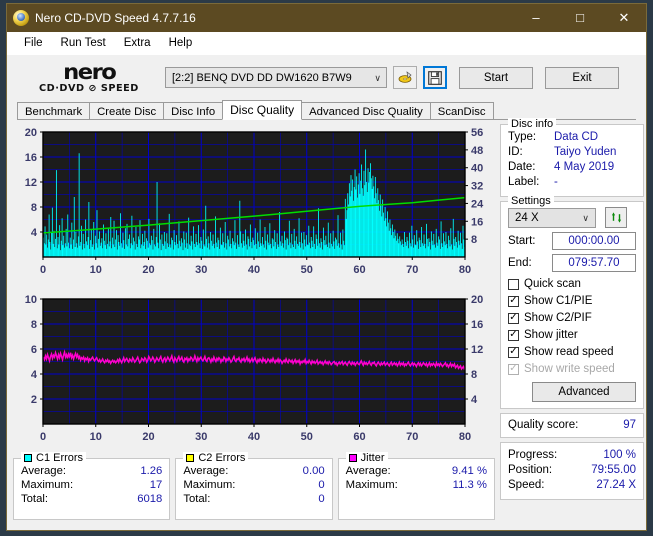 The image size is (653, 536). Describe the element at coordinates (366, 111) in the screenshot. I see `tab-advanced-disc-quality: Advanced Disc Quality` at that location.